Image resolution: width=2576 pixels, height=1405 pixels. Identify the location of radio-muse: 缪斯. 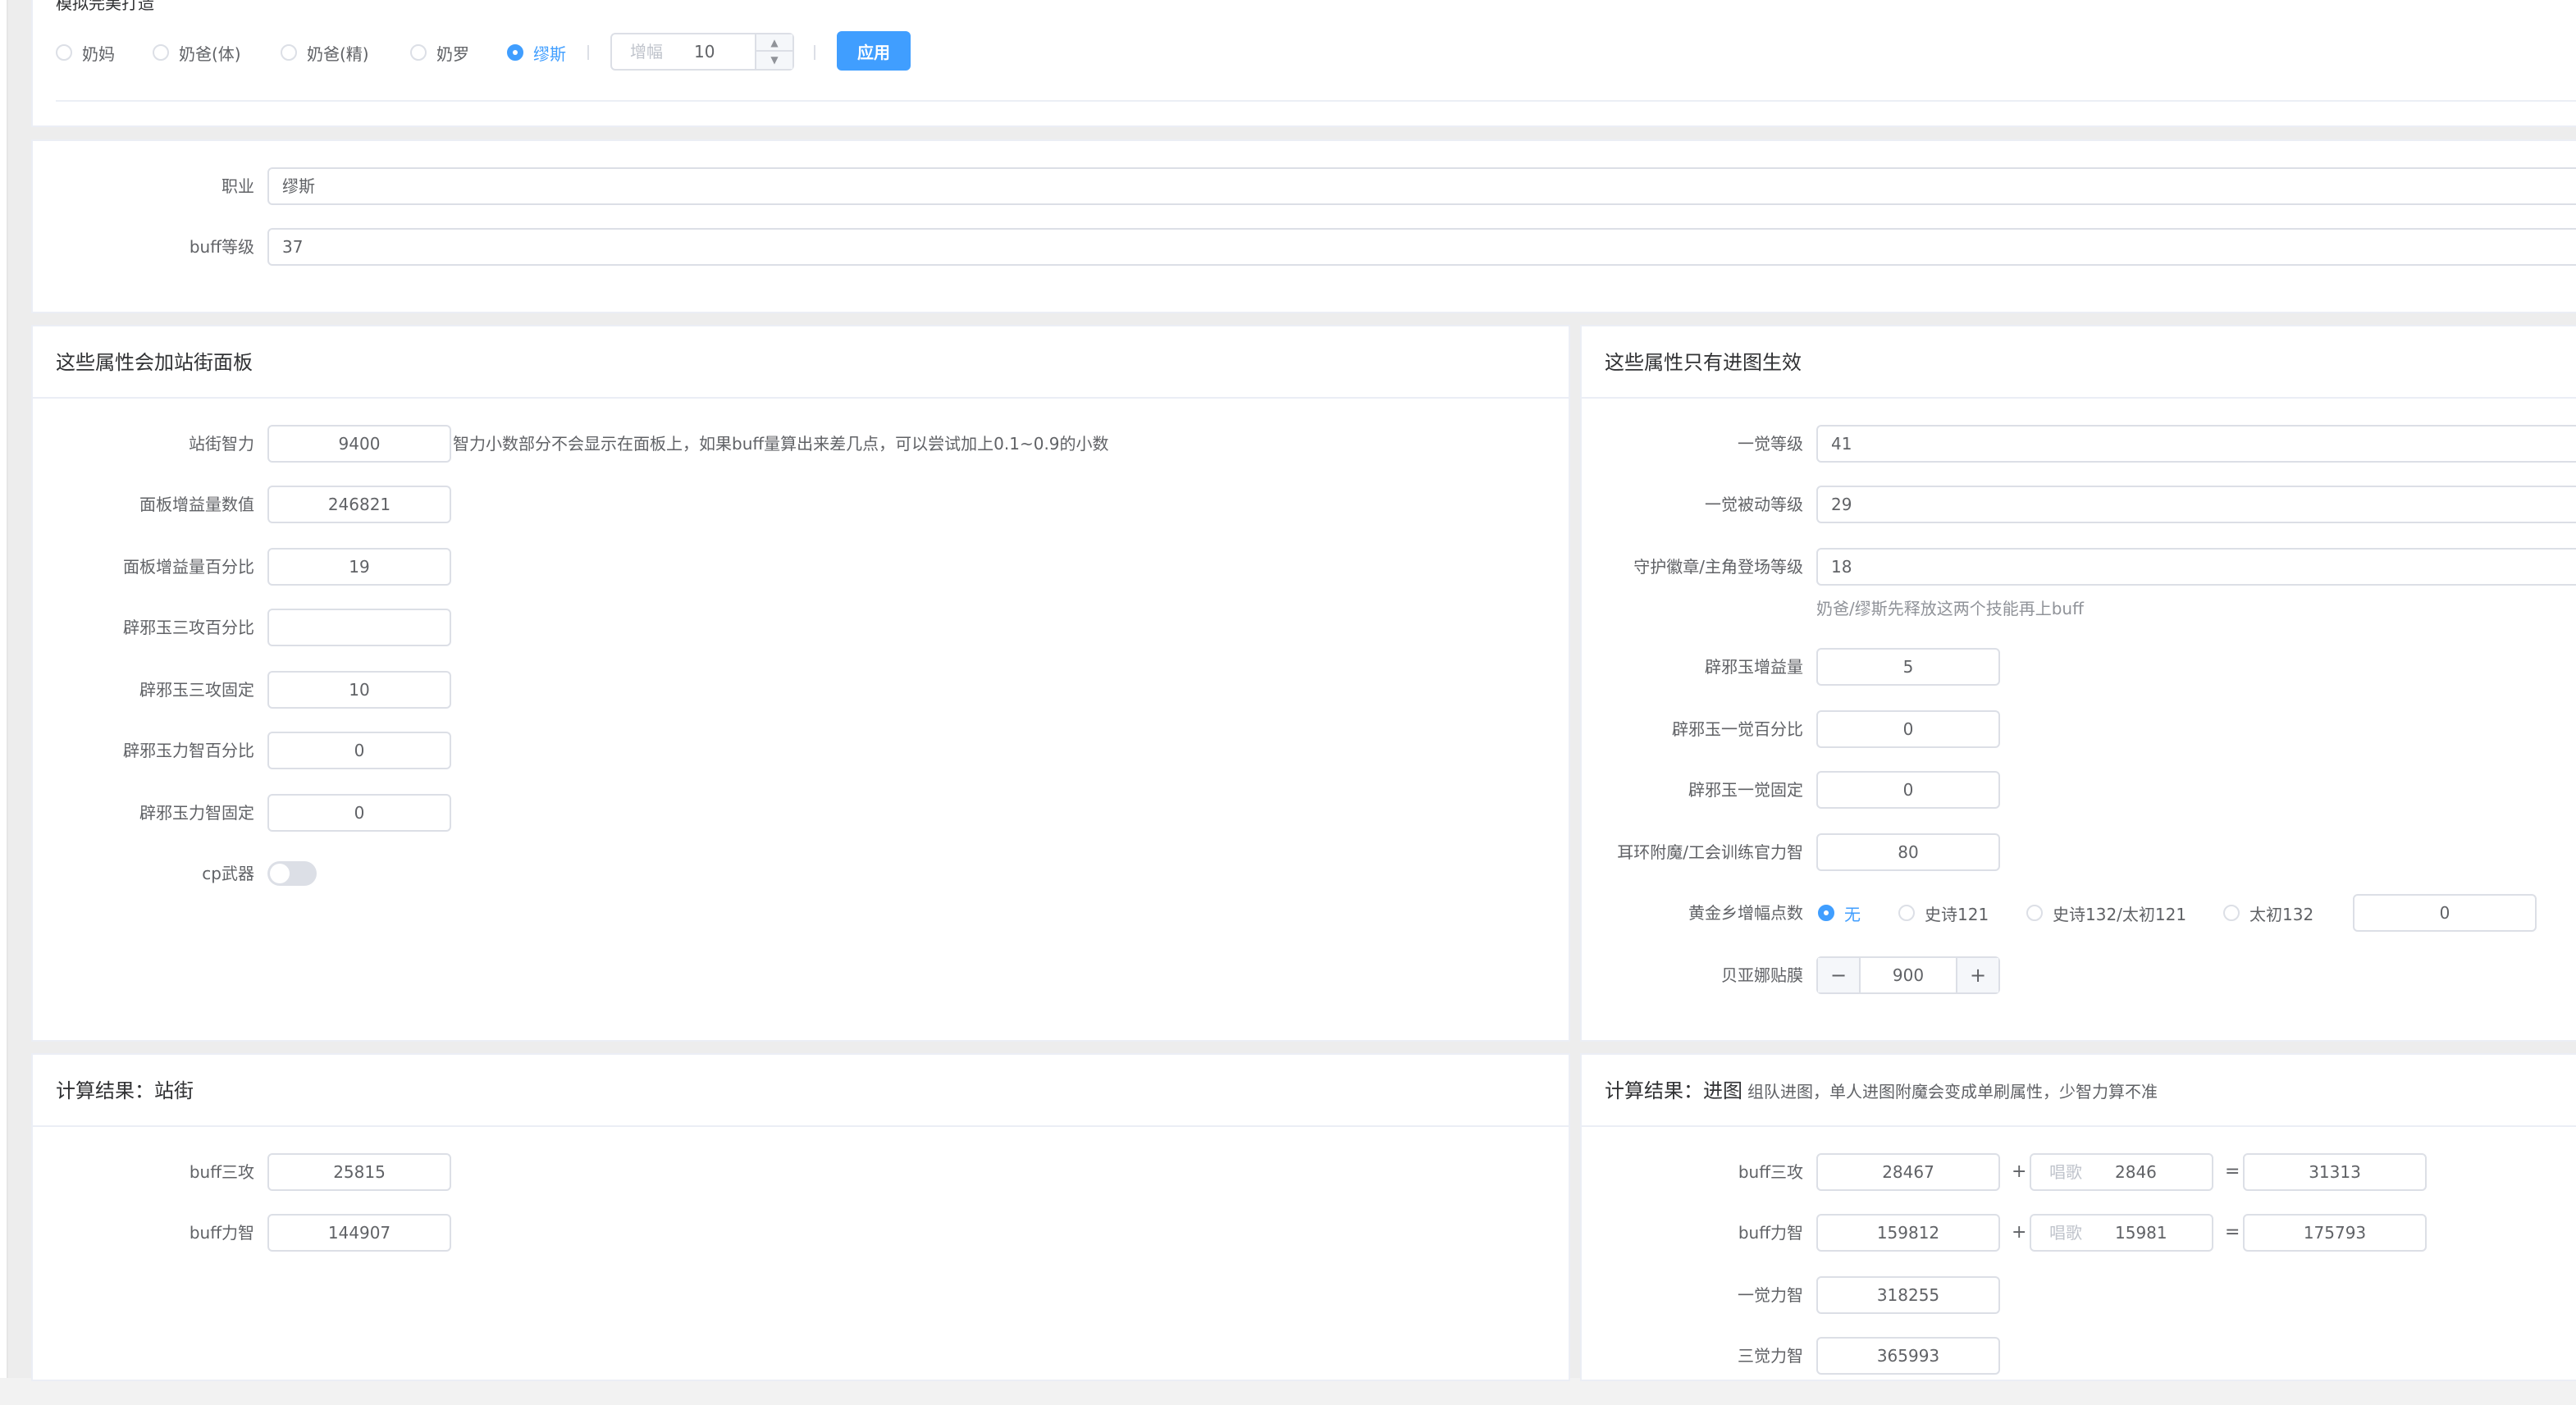
(537, 53).